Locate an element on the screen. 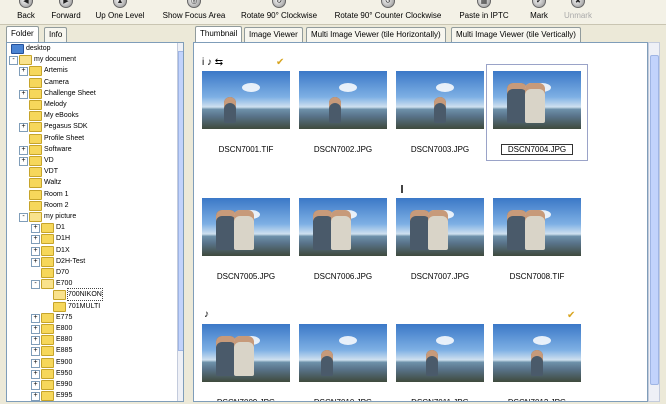  tab-image-viewer: Image Viewer is located at coordinates (273, 34).